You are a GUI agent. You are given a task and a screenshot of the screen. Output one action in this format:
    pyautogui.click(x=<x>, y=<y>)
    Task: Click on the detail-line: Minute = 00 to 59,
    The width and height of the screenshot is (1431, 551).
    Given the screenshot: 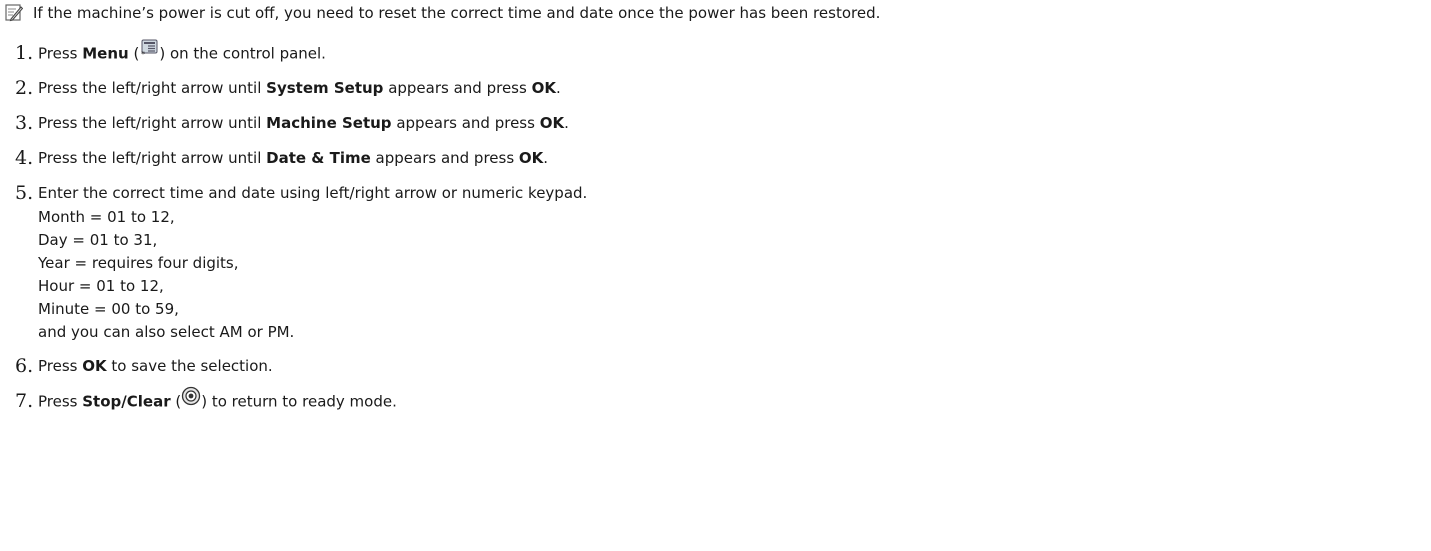 What is the action you would take?
    pyautogui.click(x=108, y=309)
    